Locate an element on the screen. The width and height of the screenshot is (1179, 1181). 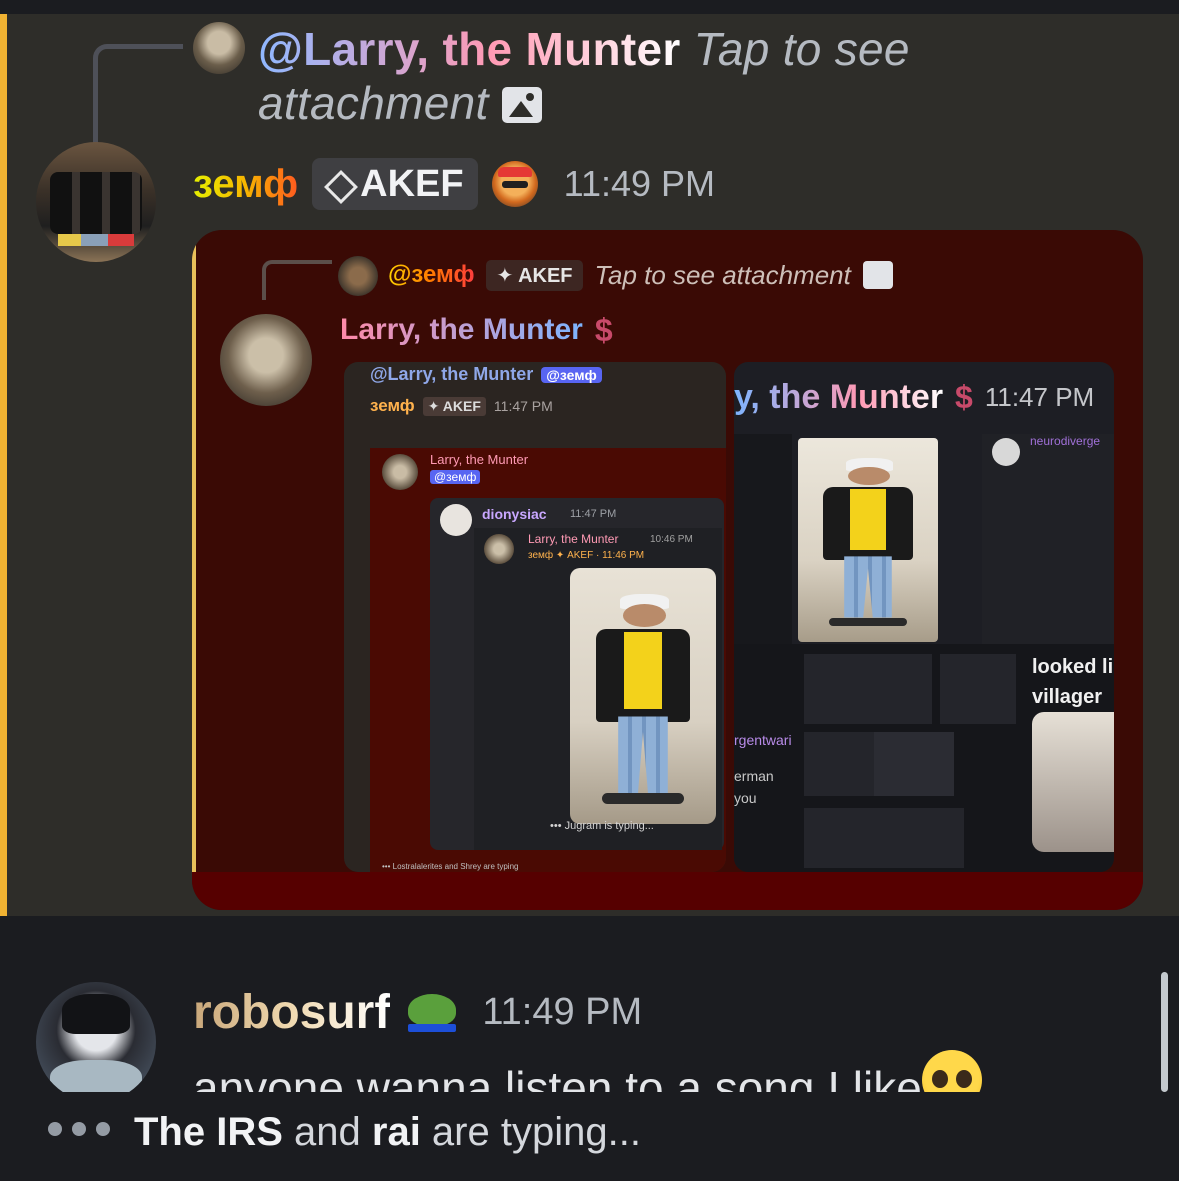
nested-inner-chip: @земф is located at coordinates (455, 477).